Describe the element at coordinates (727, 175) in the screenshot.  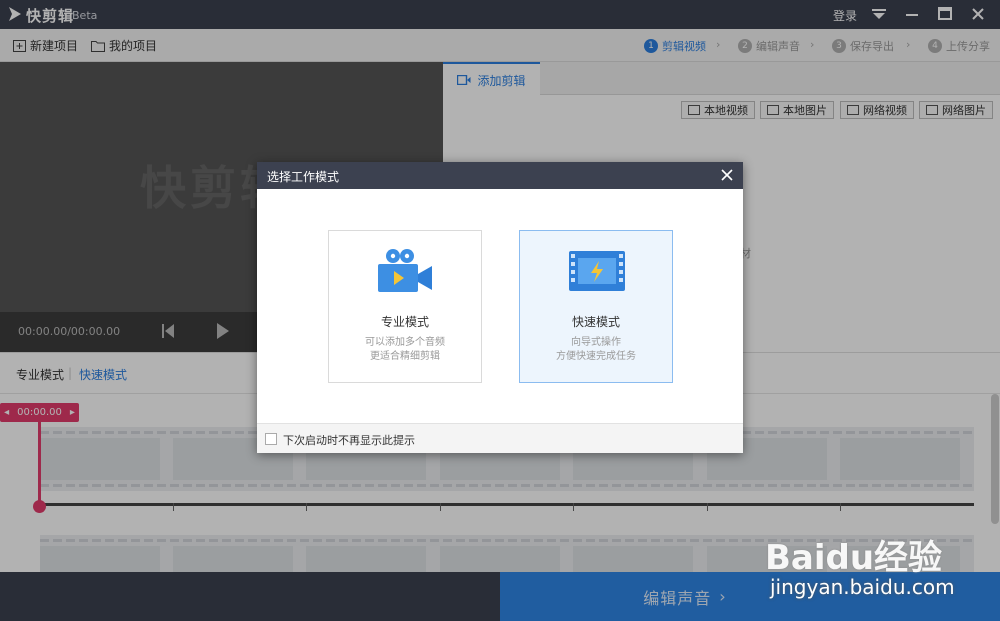
I see `dialog-close-icon` at that location.